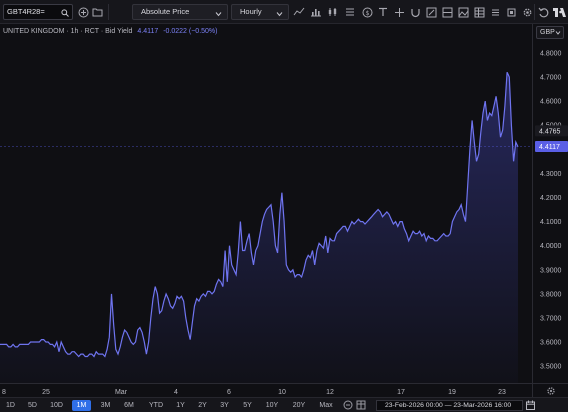 This screenshot has width=568, height=412. I want to click on svg-text: 4.4765, so click(550, 131).